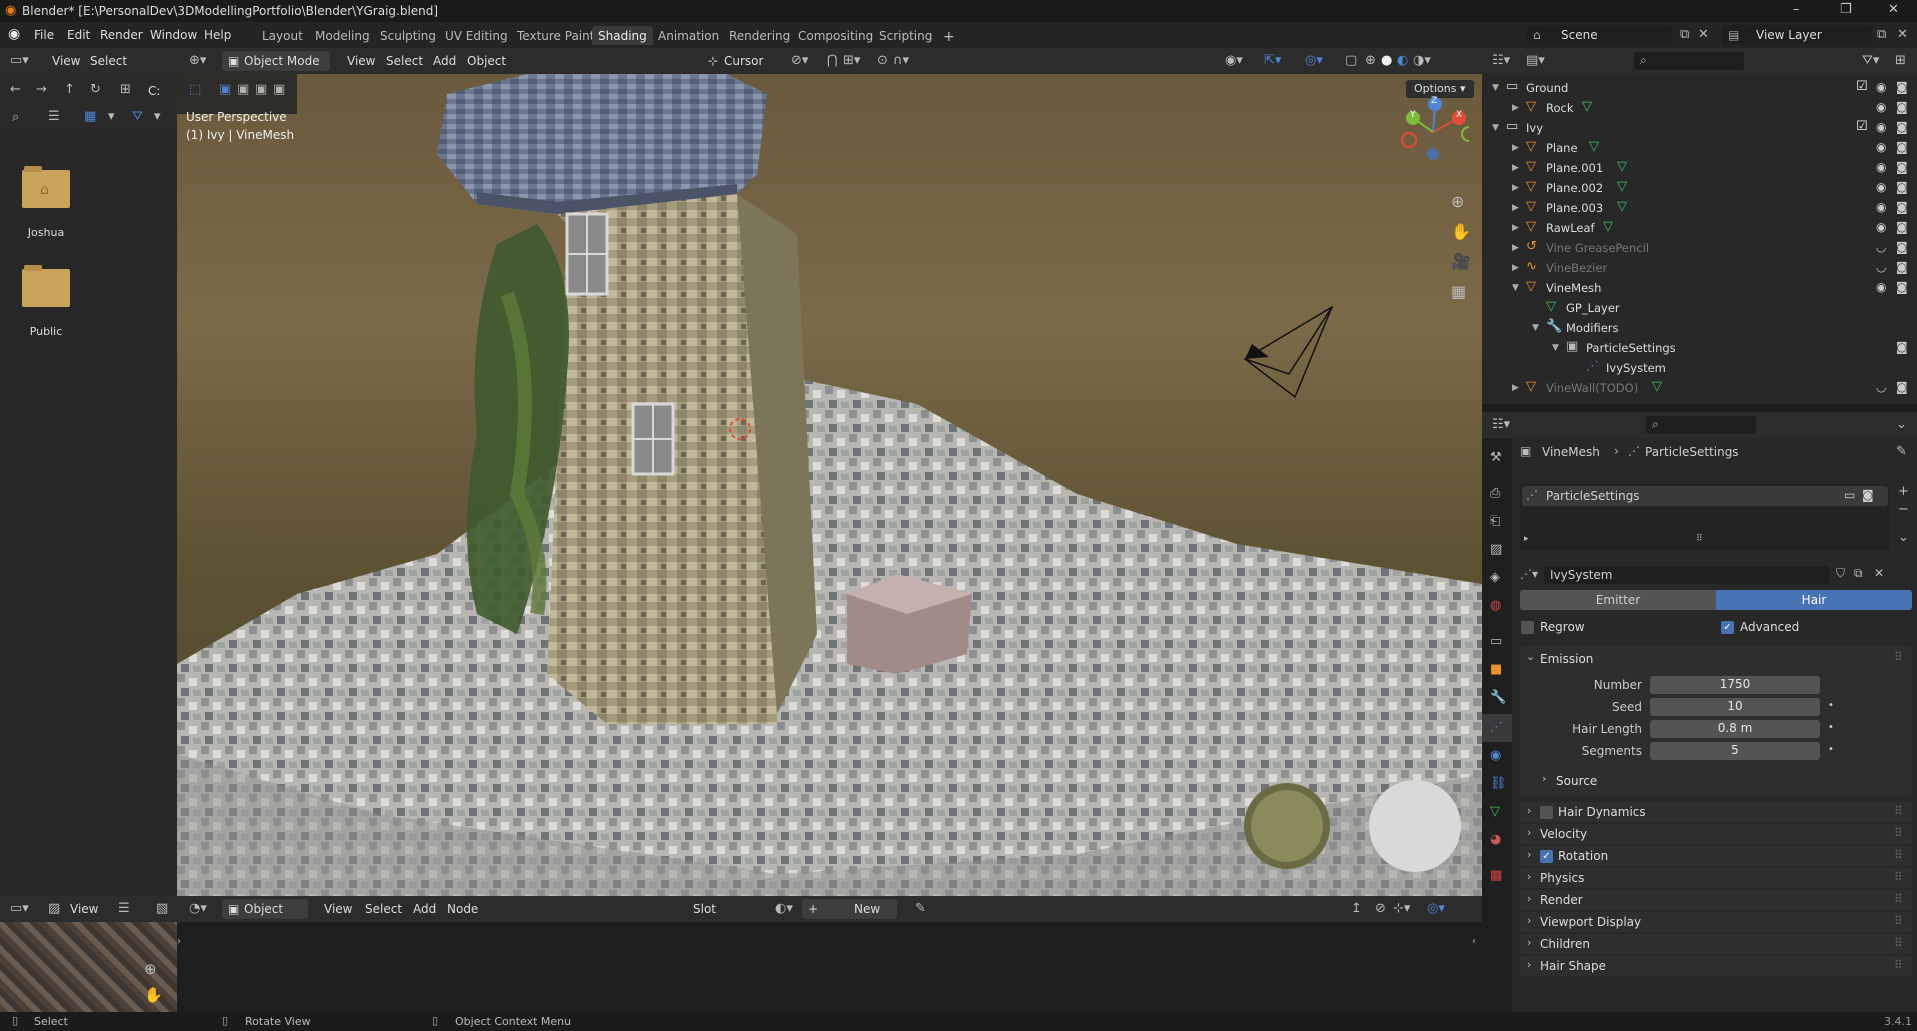 The image size is (1917, 1031). Describe the element at coordinates (276, 61) in the screenshot. I see `object-mode-dropdown: ▣ Object Mode` at that location.